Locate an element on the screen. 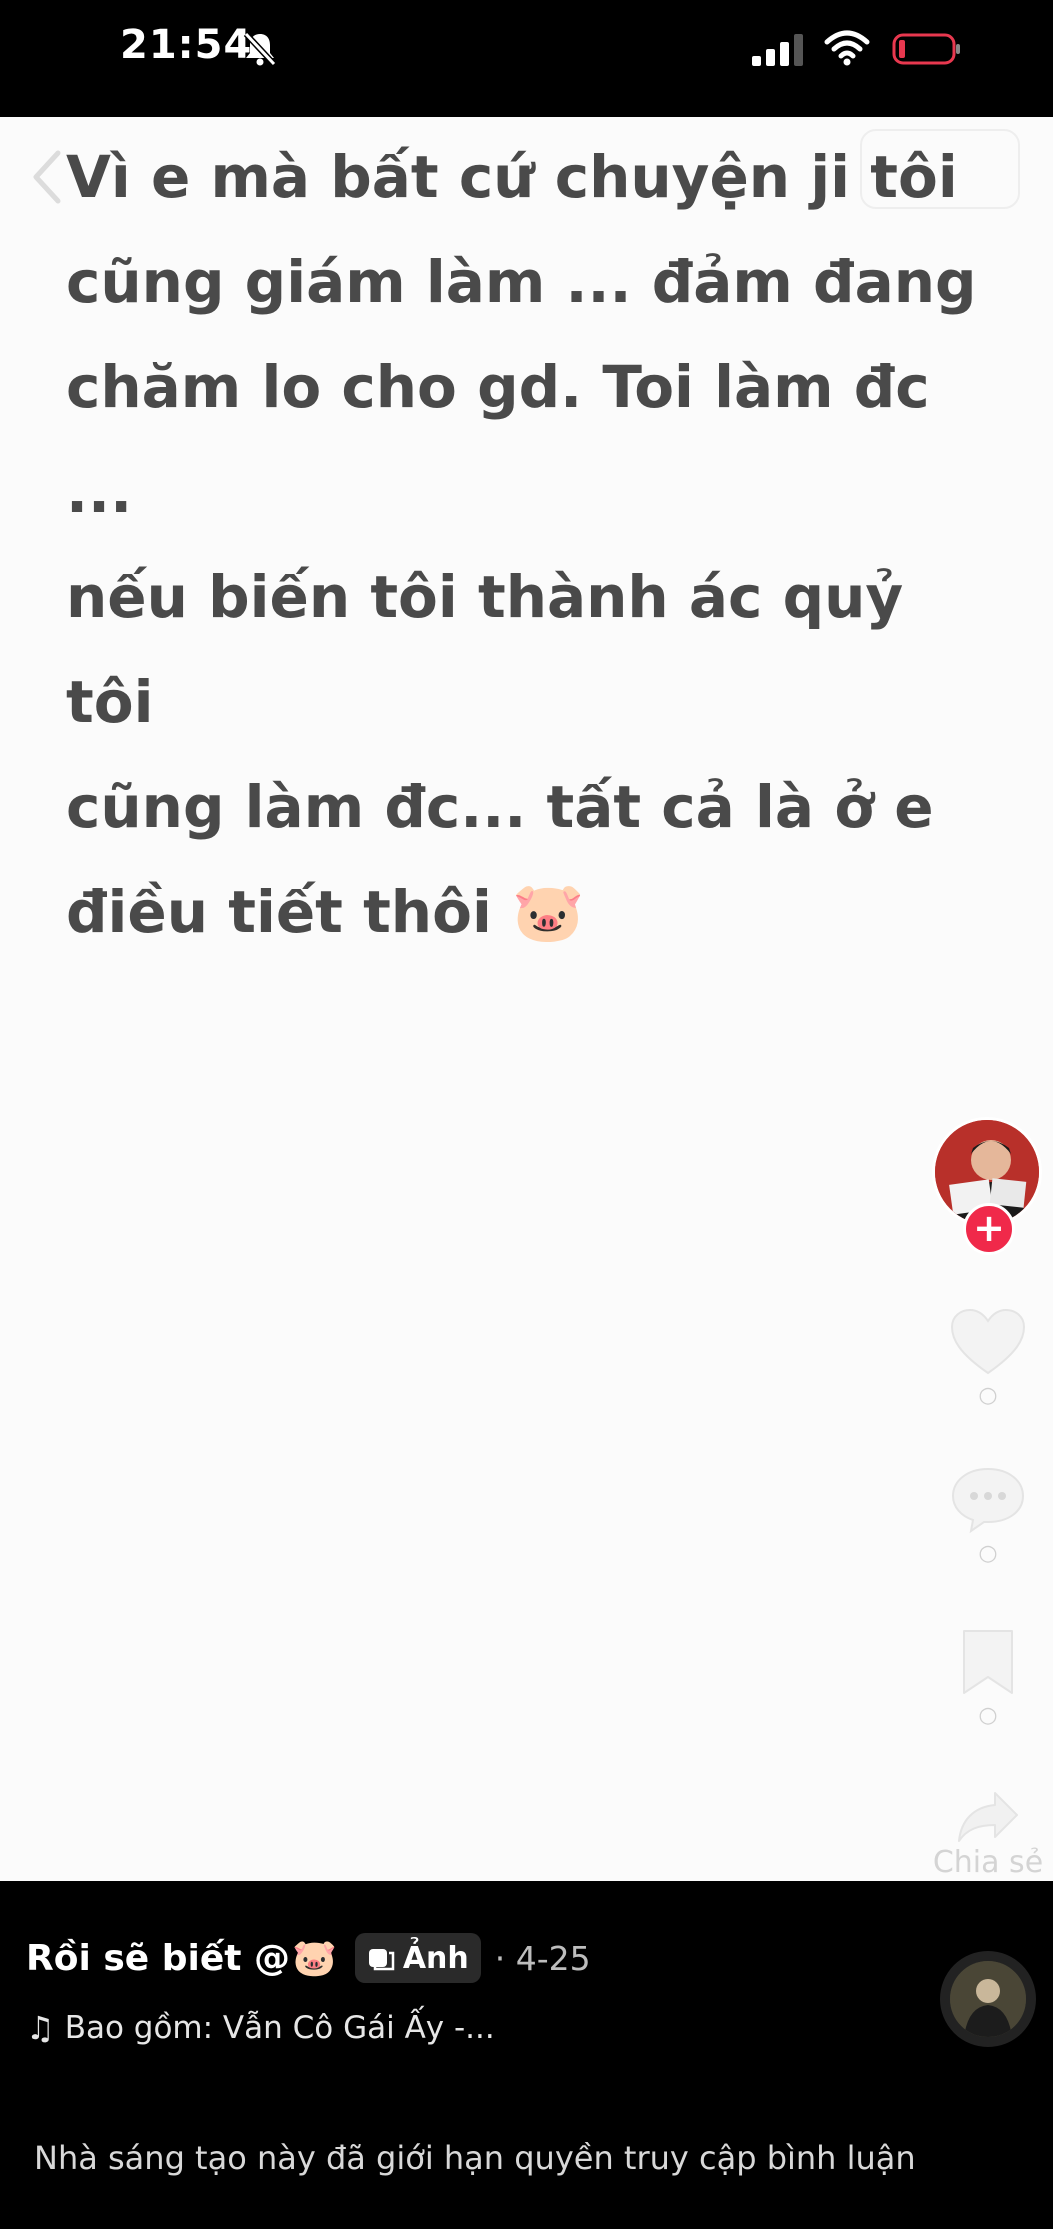  battery-icon is located at coordinates (926, 49).